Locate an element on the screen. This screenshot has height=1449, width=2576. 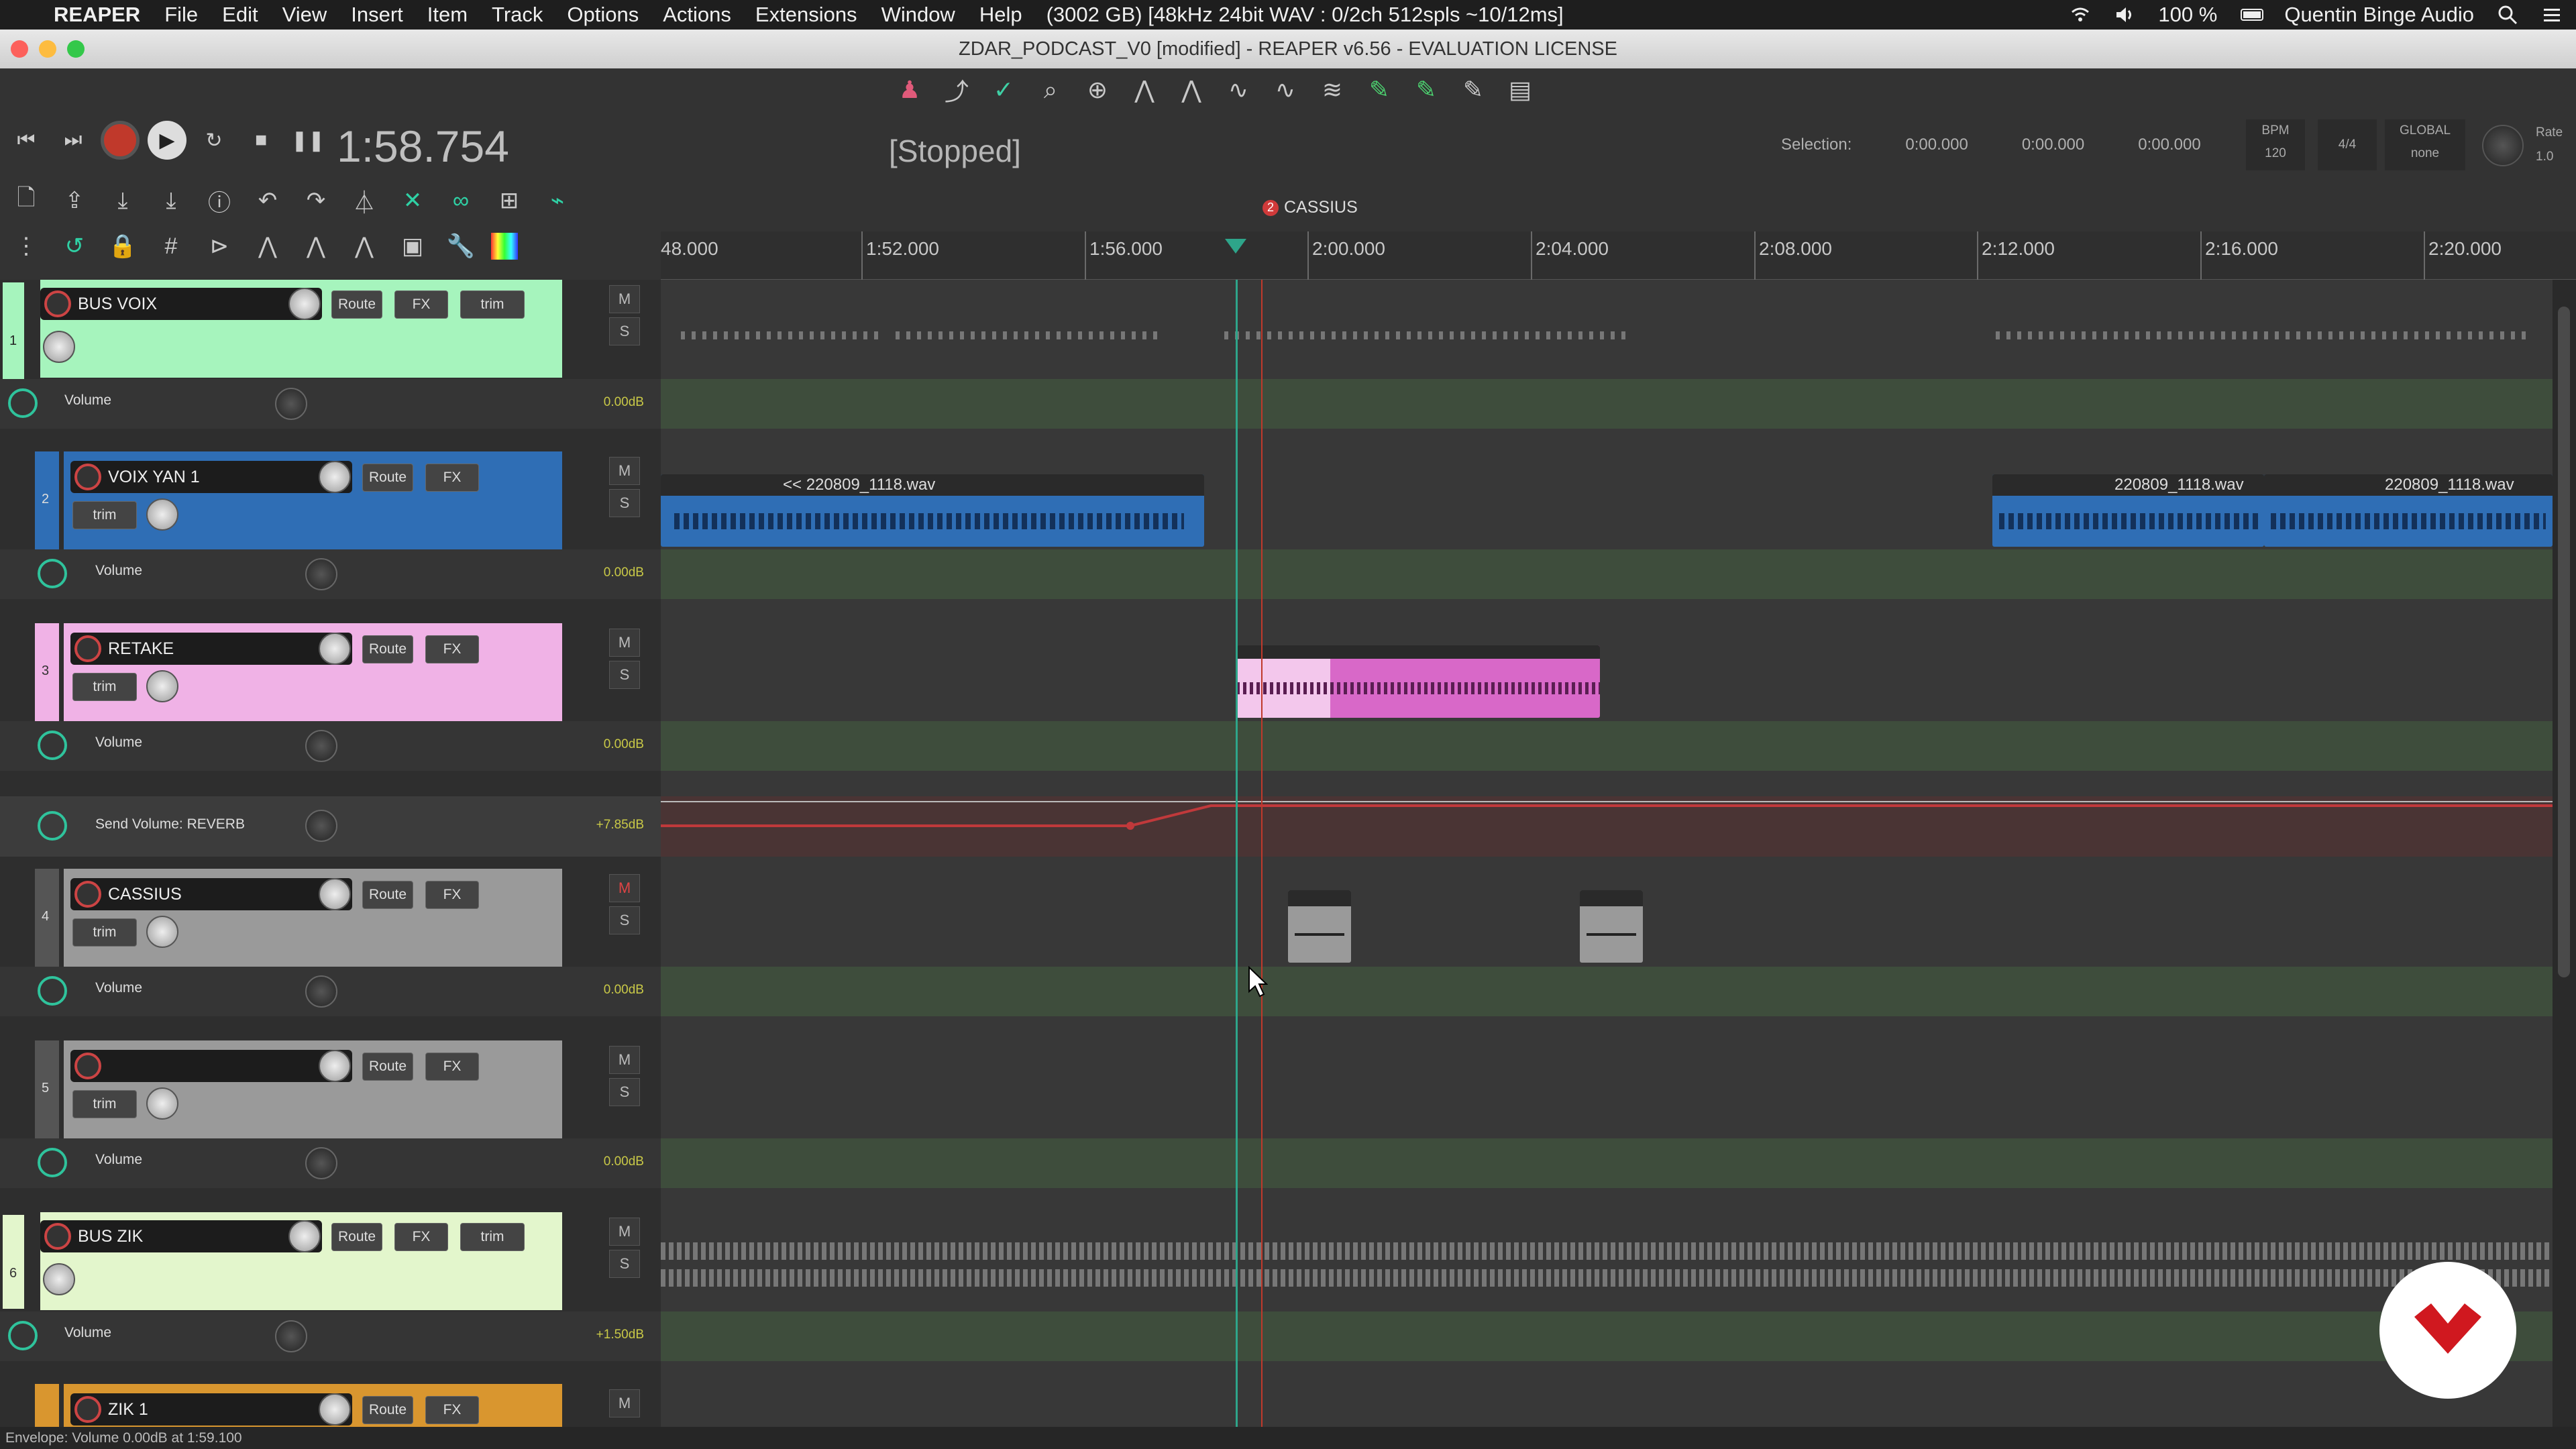
stop-button: ■ is located at coordinates (260, 140).